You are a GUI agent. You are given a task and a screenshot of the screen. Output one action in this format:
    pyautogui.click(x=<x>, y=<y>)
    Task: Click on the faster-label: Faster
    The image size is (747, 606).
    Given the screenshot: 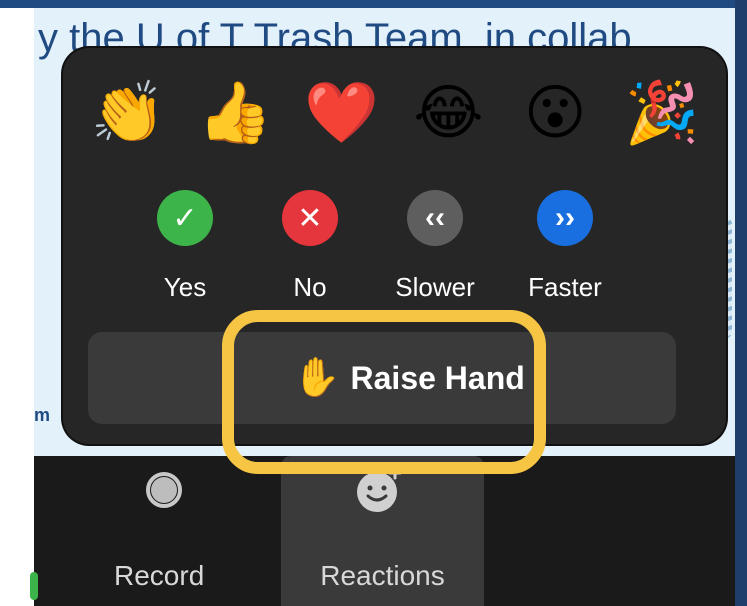 What is the action you would take?
    pyautogui.click(x=565, y=287)
    